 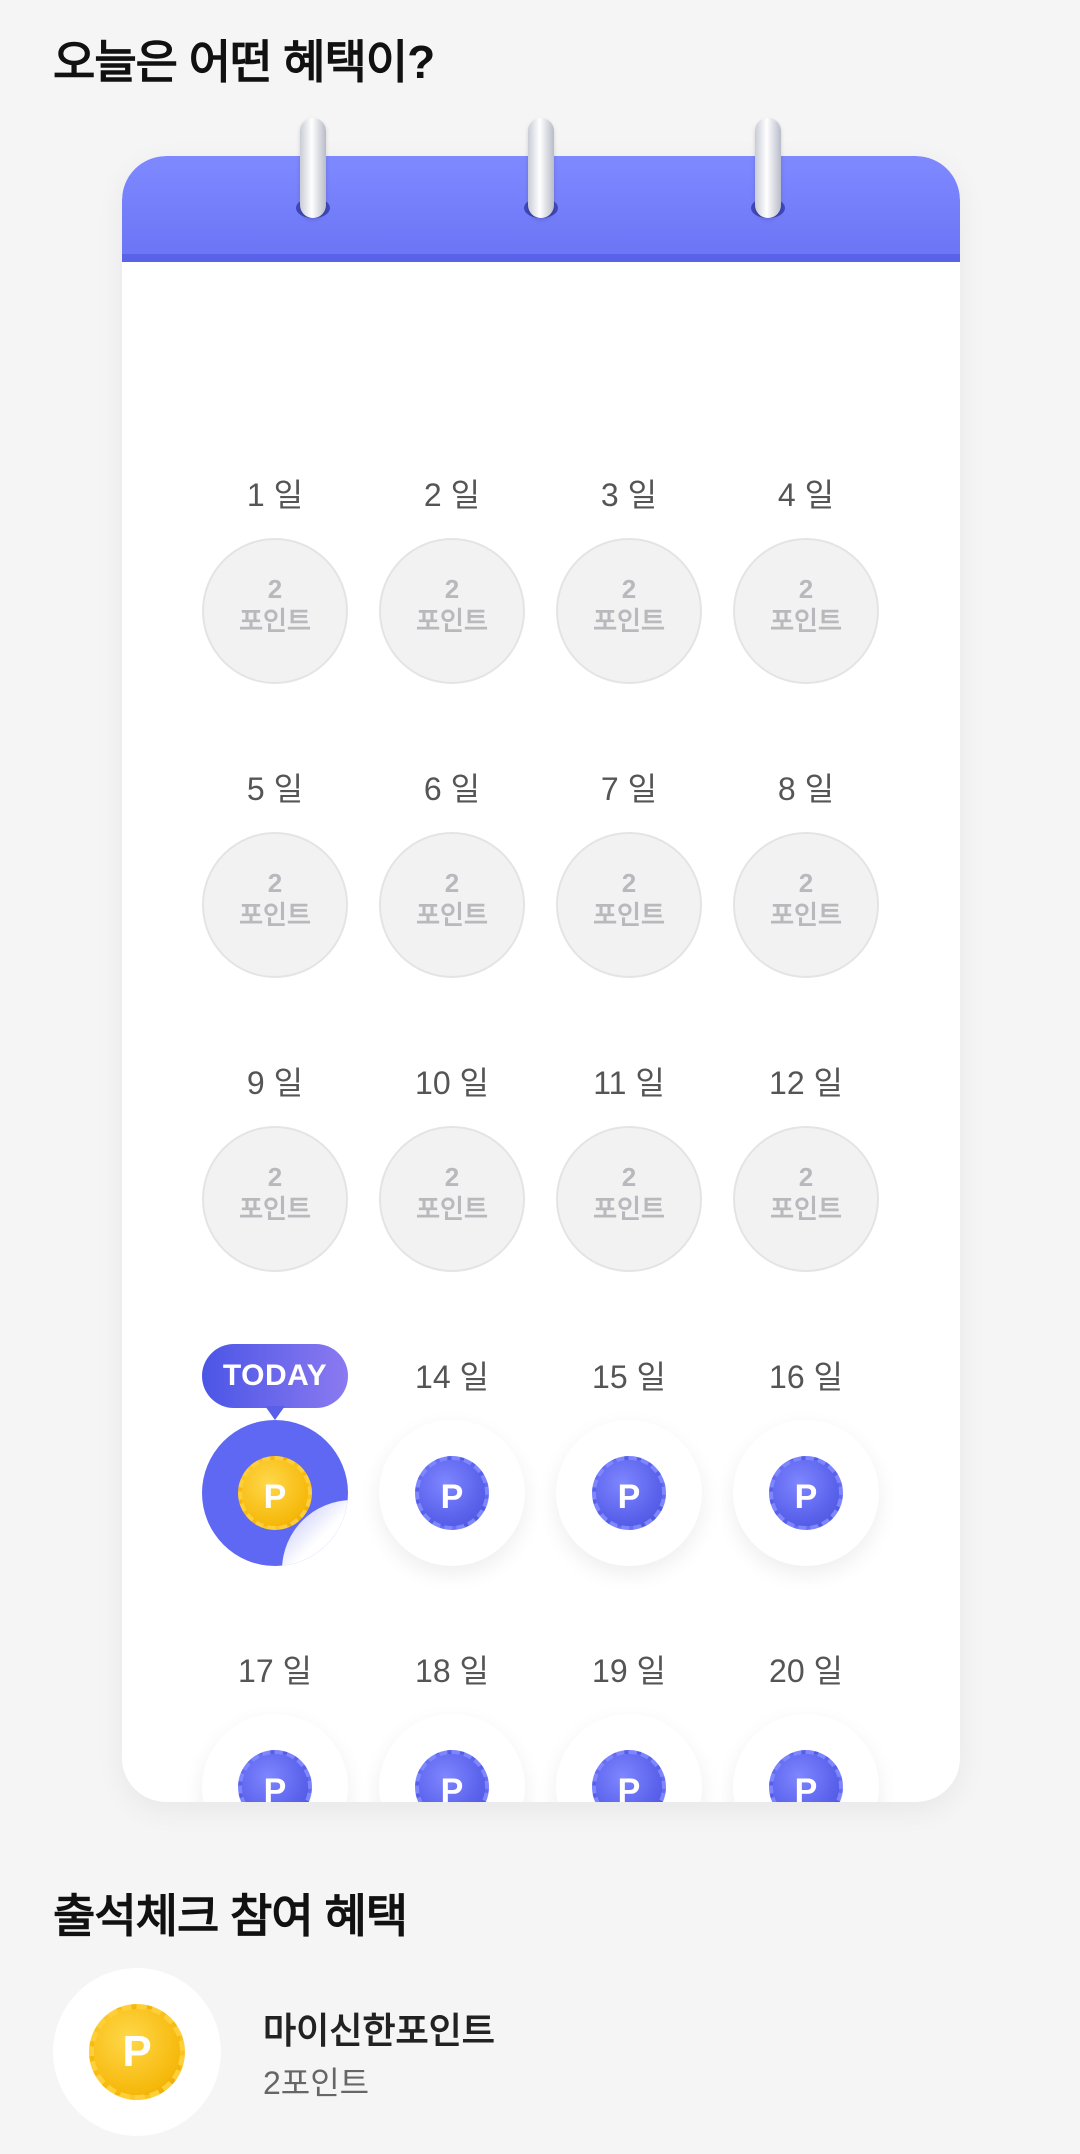 What do you see at coordinates (244, 62) in the screenshot?
I see `page-title: 오늘은 어떤 혜택이?` at bounding box center [244, 62].